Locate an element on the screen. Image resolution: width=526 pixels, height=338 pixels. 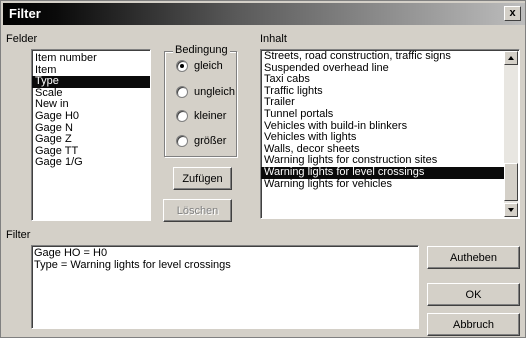
scroll-down-button is located at coordinates (511, 210).